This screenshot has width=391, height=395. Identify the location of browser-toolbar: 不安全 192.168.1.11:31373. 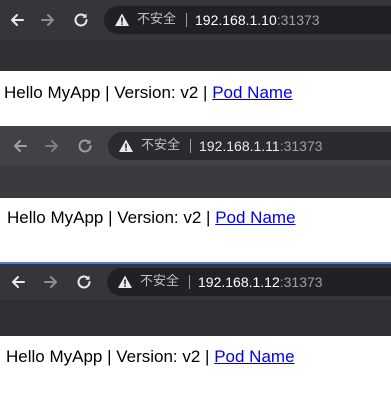
(195, 146).